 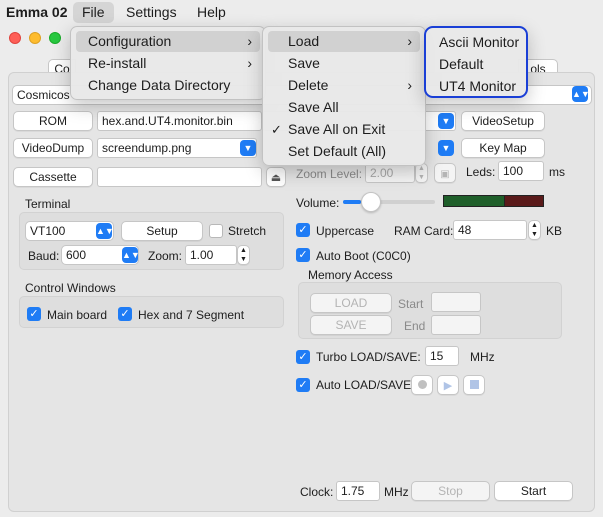 I want to click on videosetup-button: VideoSetup, so click(x=503, y=121).